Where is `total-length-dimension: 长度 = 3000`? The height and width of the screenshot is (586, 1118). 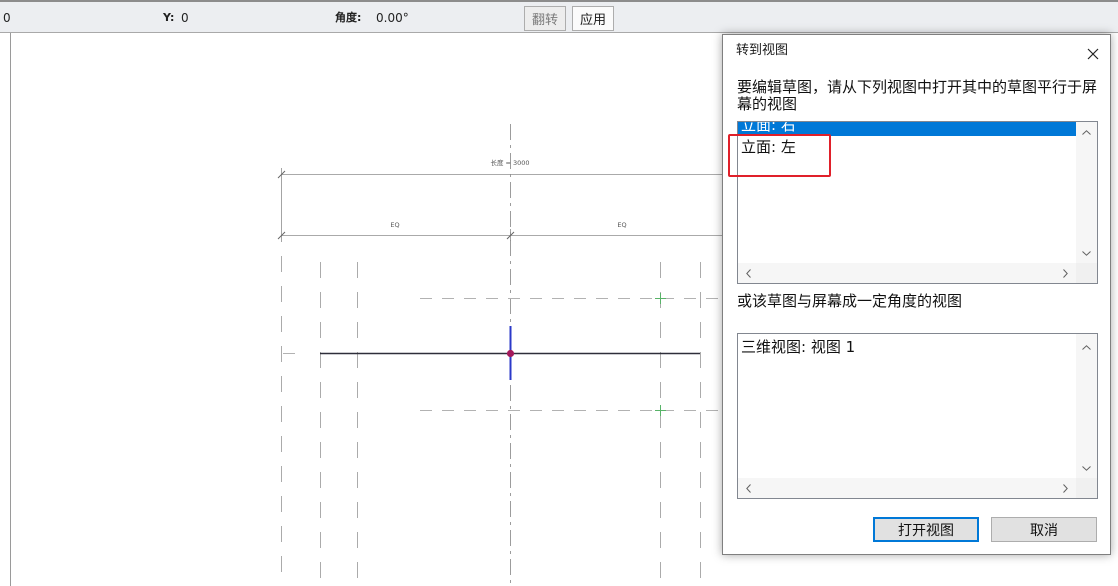 total-length-dimension: 长度 = 3000 is located at coordinates (508, 200).